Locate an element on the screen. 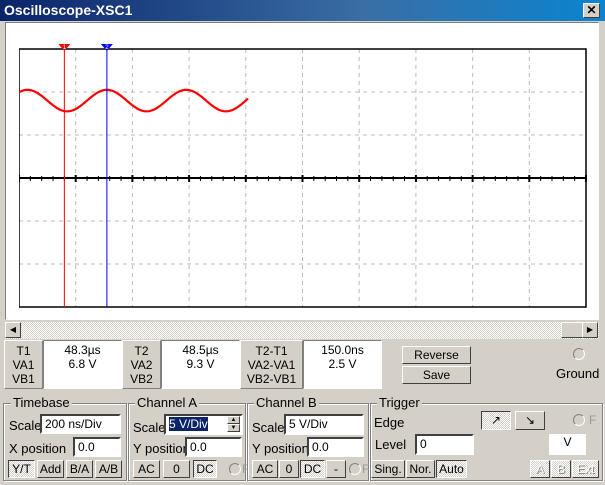 The width and height of the screenshot is (605, 485). channel-b-radio is located at coordinates (355, 469).